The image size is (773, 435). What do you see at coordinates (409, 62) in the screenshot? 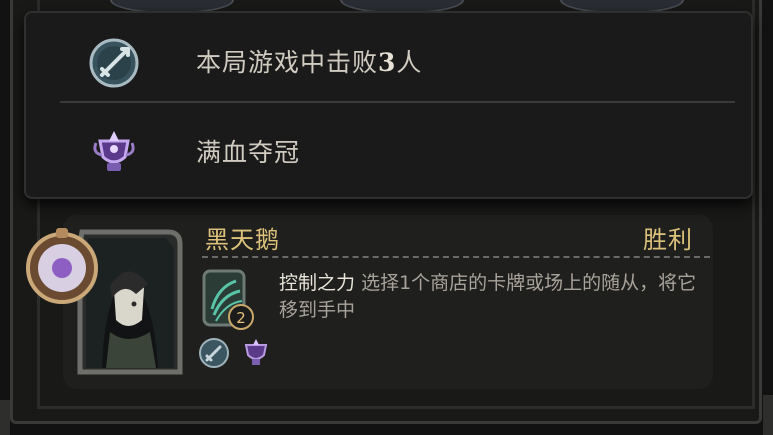
I see `achievement-text-suffix: 人` at bounding box center [409, 62].